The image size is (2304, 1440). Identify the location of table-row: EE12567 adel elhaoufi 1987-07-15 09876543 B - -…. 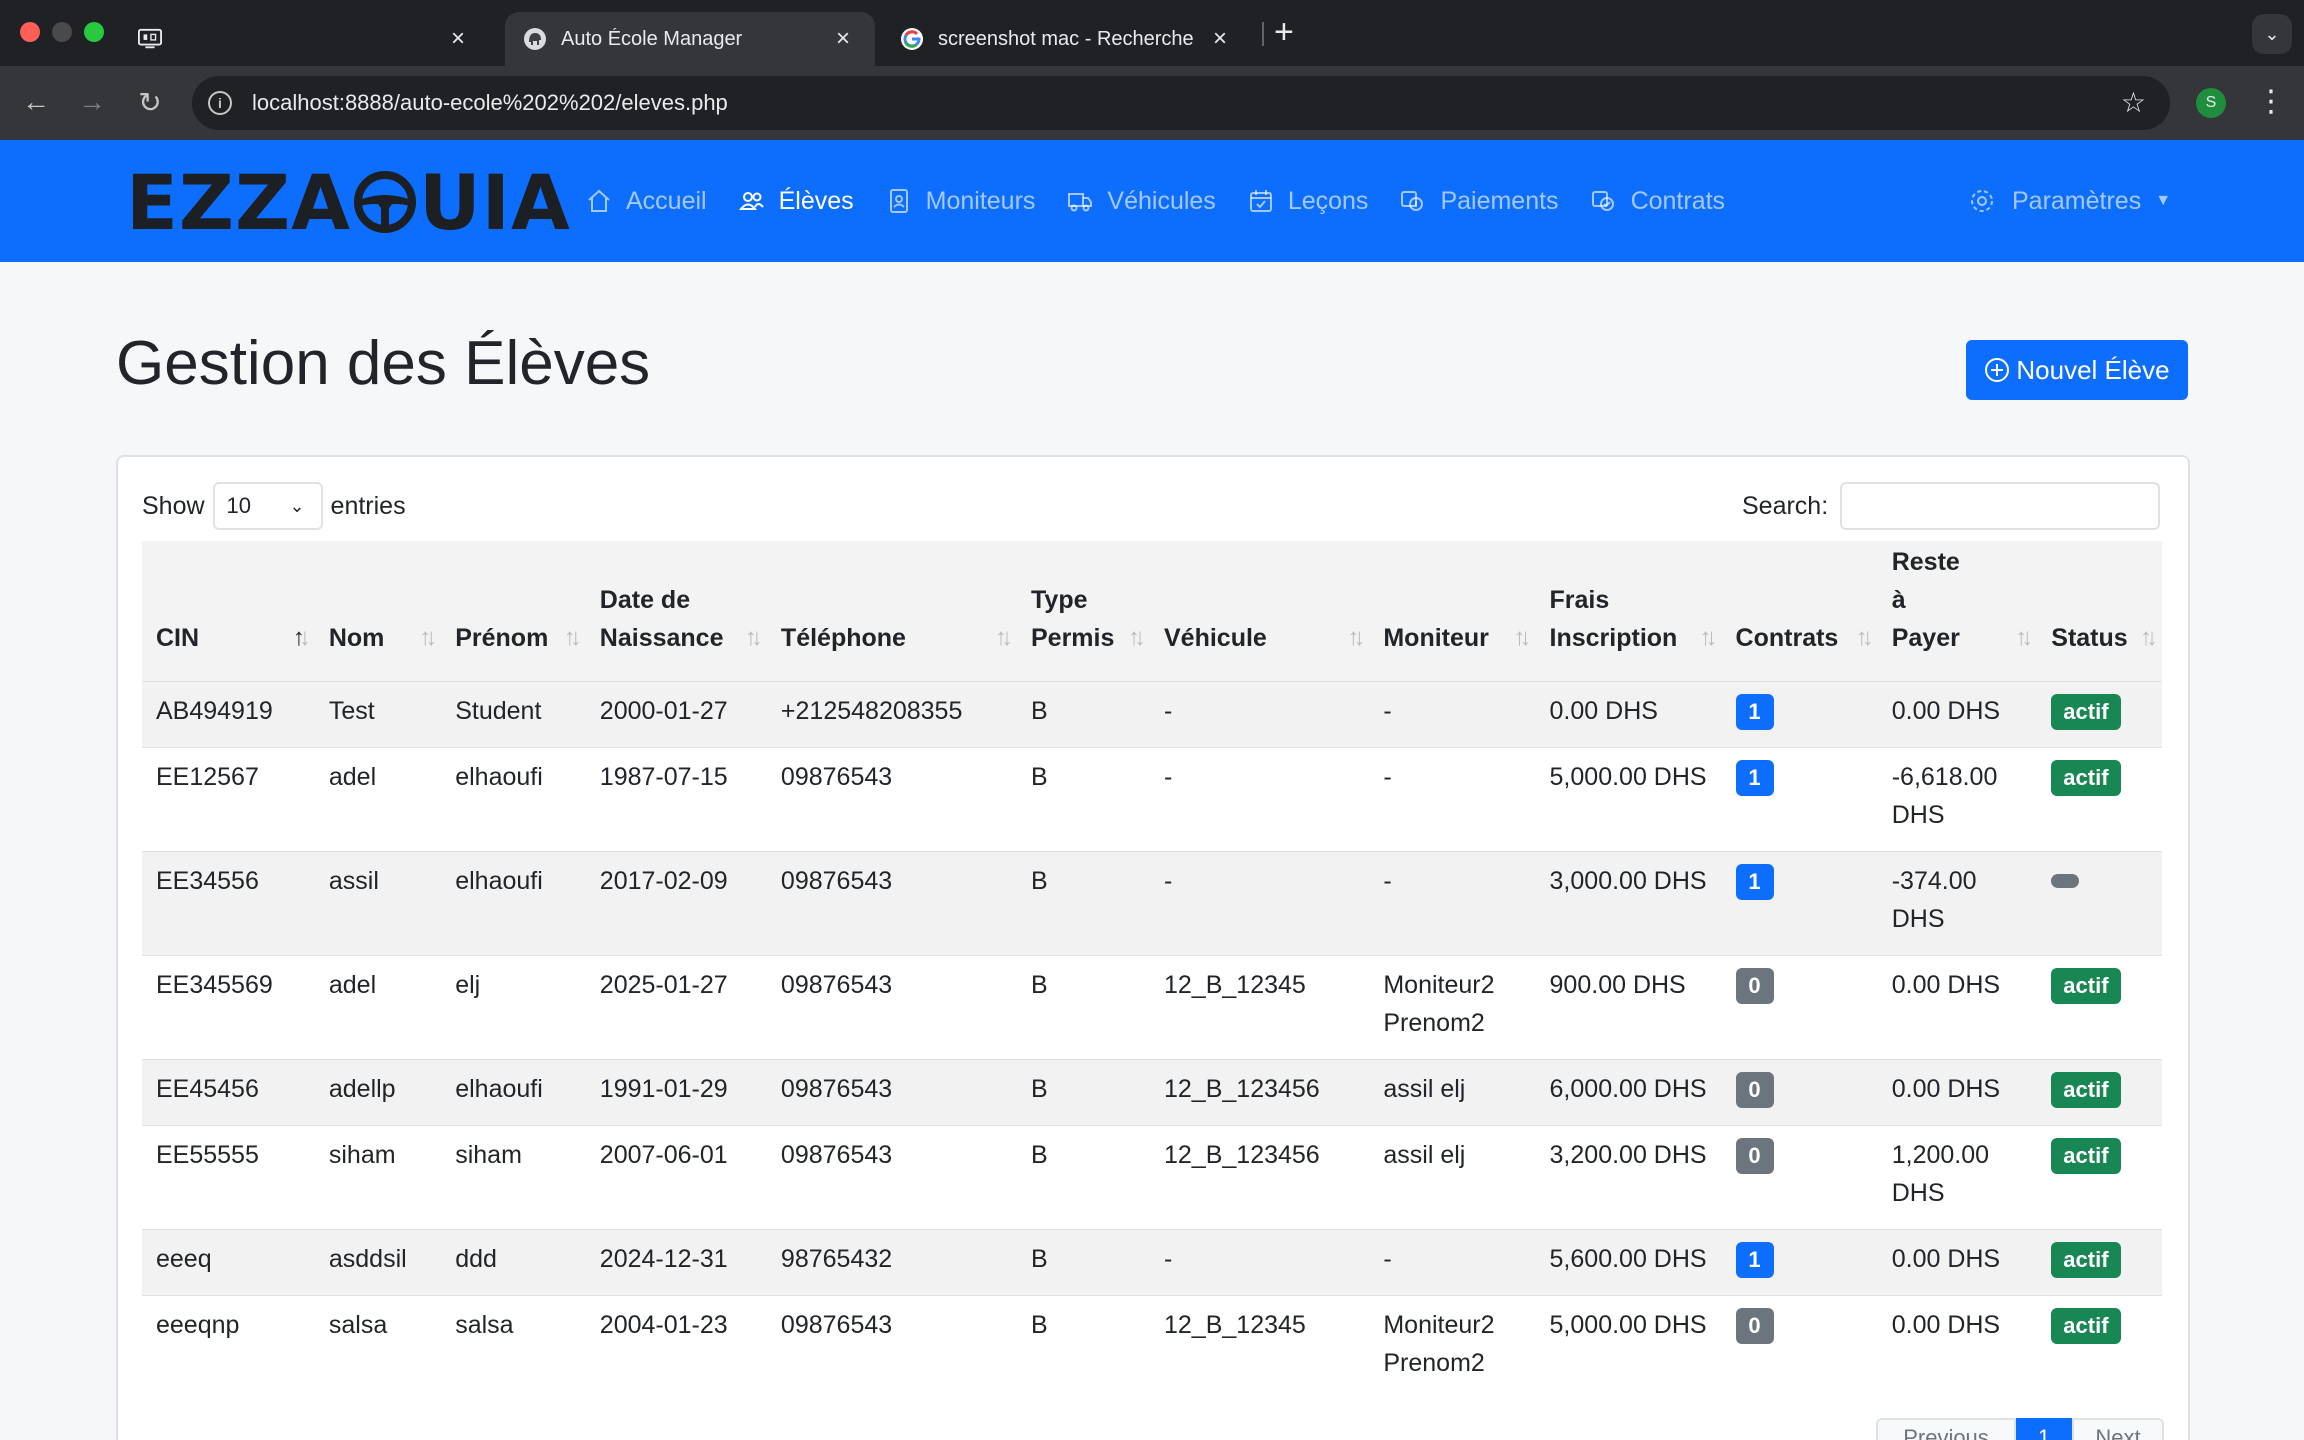
(1152, 798).